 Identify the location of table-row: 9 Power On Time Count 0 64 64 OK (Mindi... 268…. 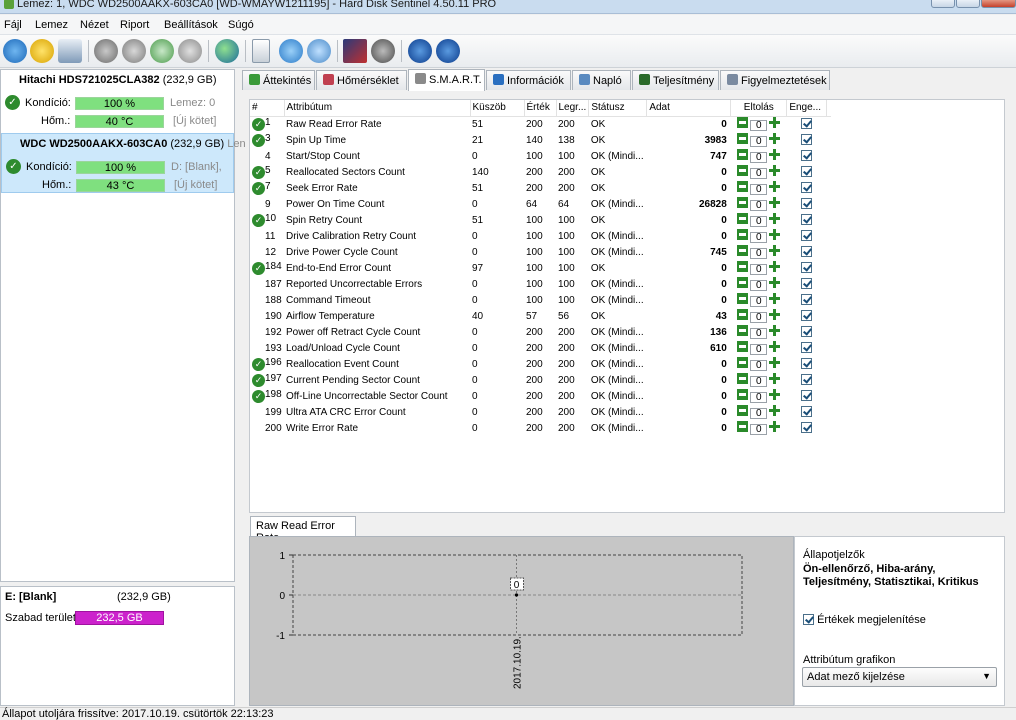
(540, 204).